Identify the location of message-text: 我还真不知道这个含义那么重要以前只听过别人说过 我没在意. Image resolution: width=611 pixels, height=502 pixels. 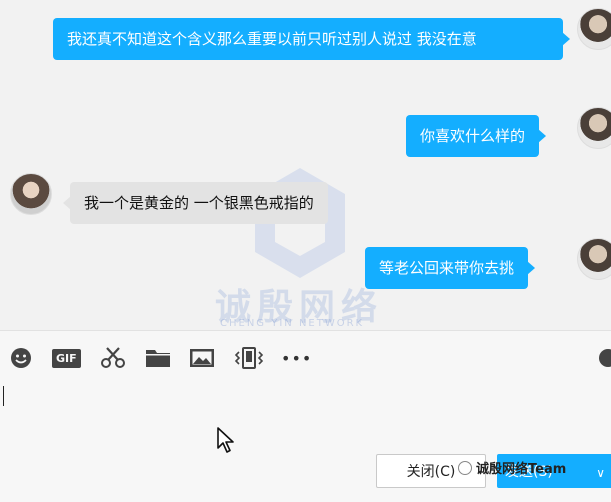
(272, 39).